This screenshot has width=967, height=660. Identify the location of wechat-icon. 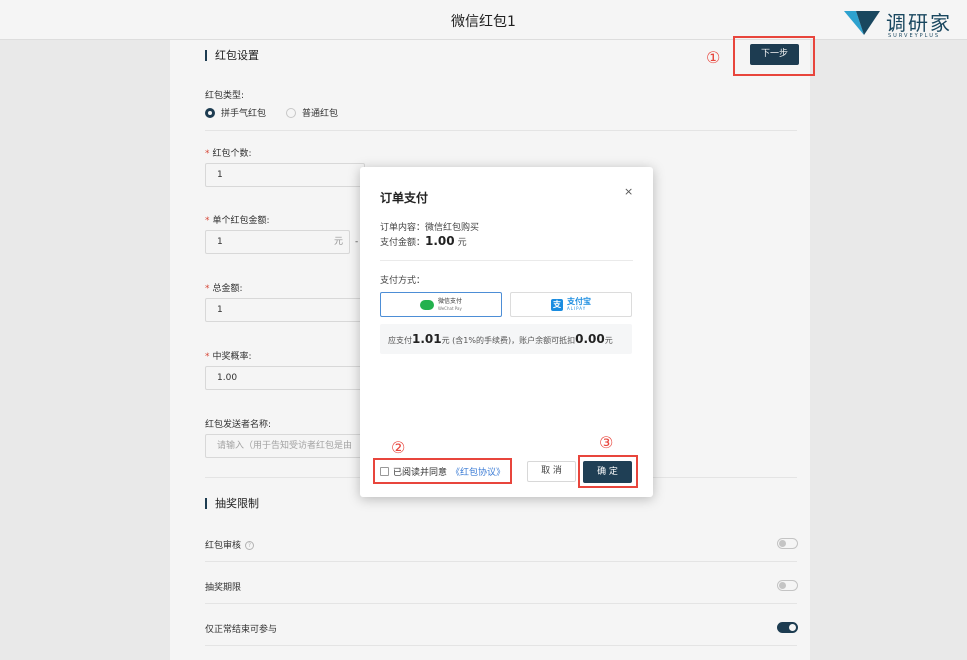
(426, 305).